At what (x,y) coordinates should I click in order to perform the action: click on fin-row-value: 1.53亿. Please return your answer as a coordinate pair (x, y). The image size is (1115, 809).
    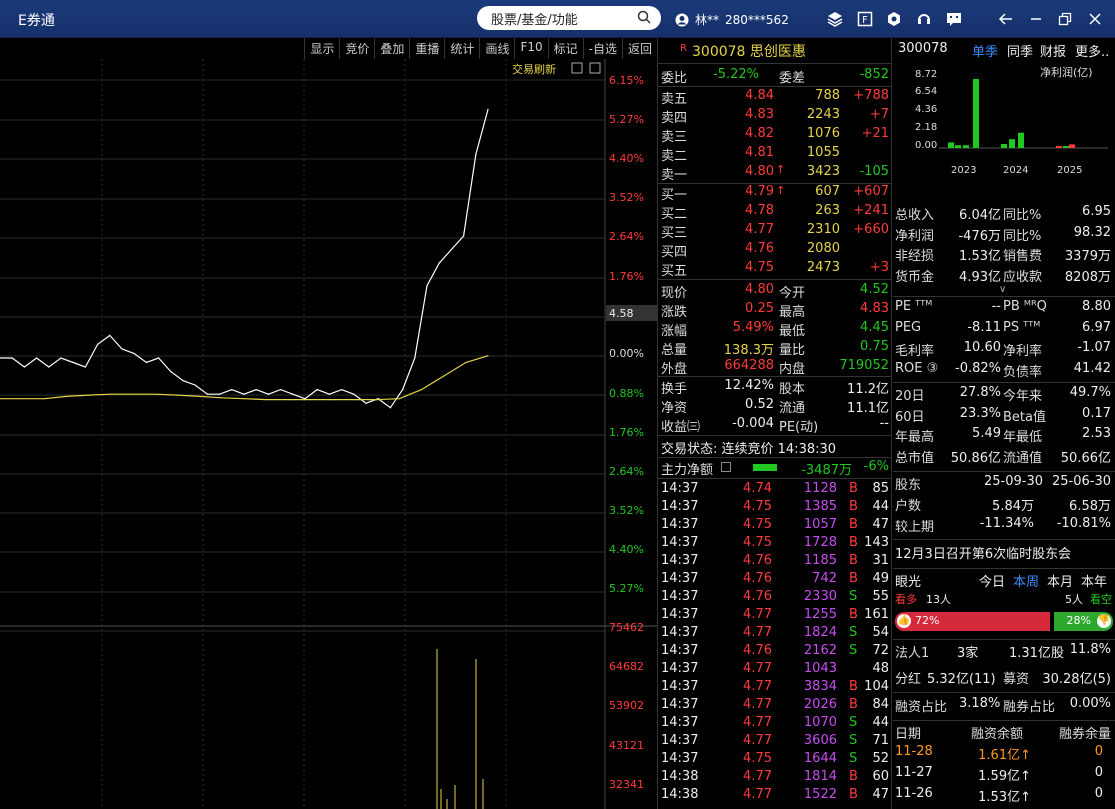
    Looking at the image, I should click on (980, 256).